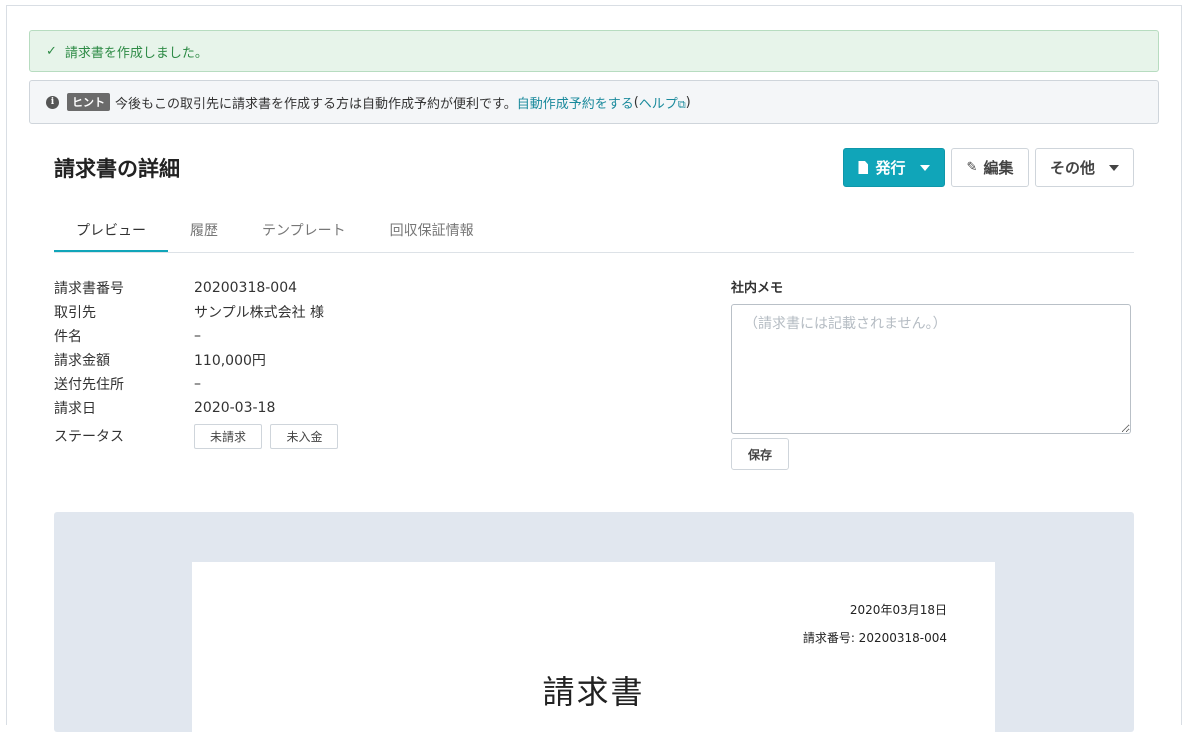  I want to click on detail-row-client: 取引先 サンプル株式会社 様, so click(198, 312).